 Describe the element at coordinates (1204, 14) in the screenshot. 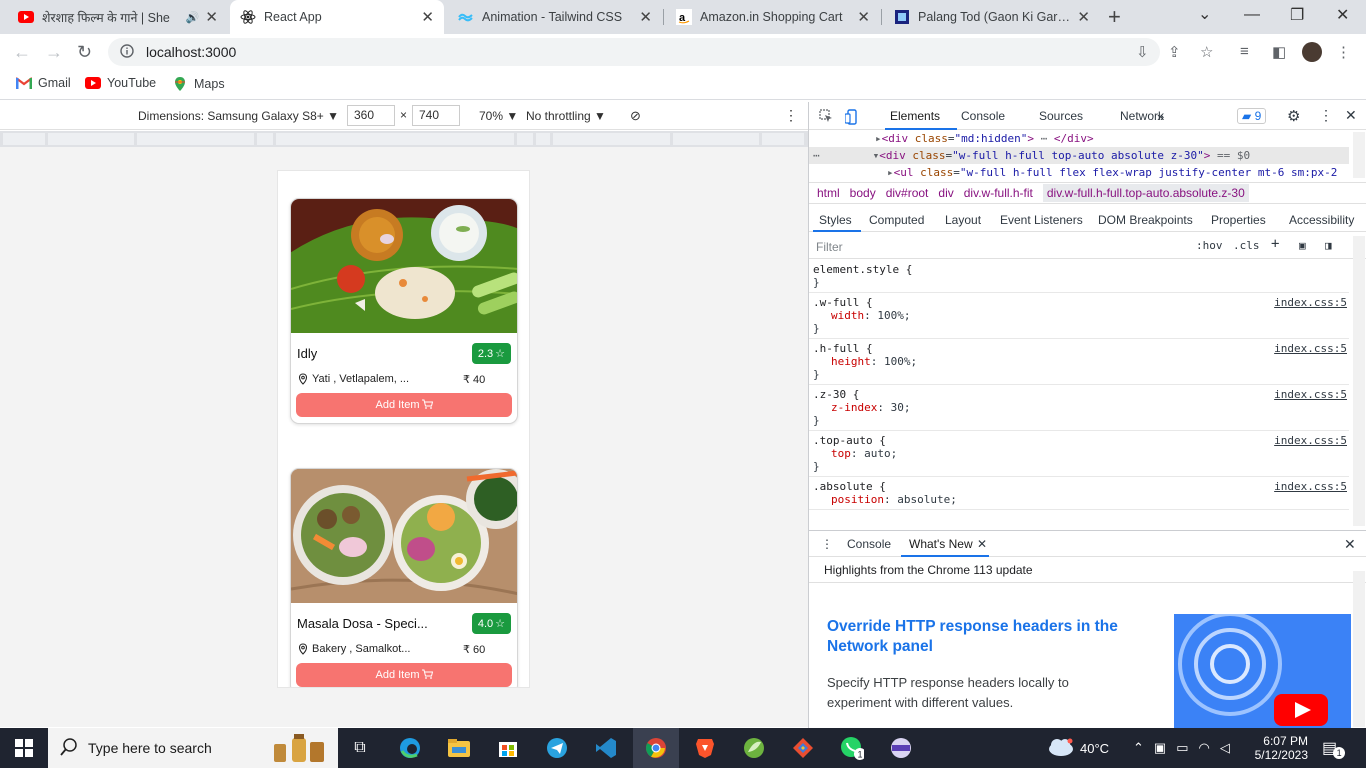

I see `tab-search-icon: ⌄` at that location.